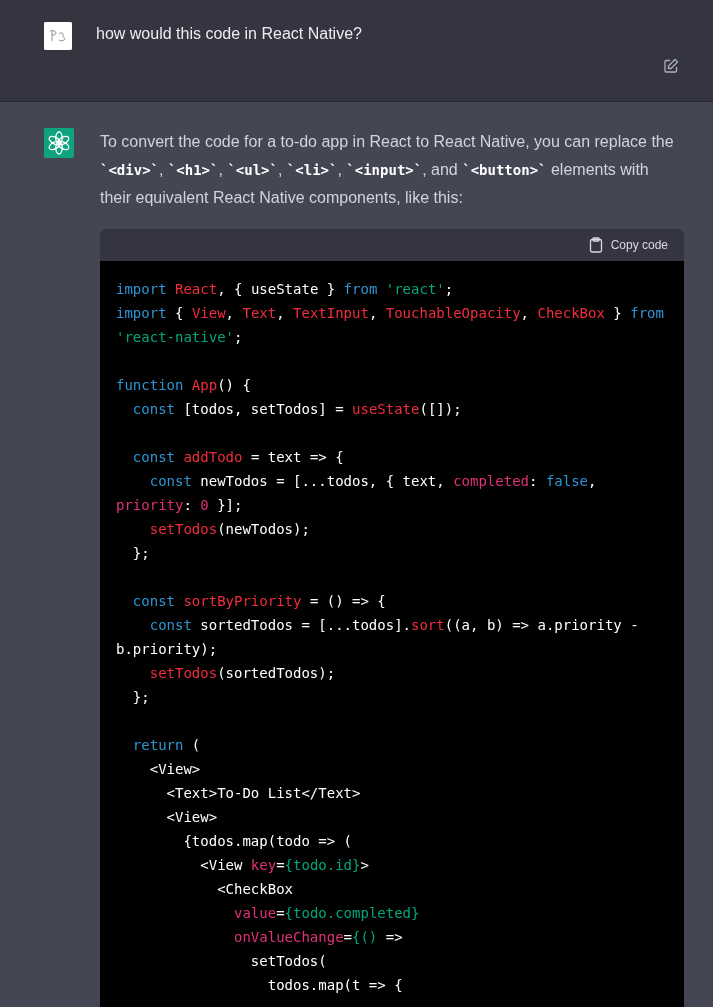  I want to click on code-line: 'react-native';, so click(180, 337).